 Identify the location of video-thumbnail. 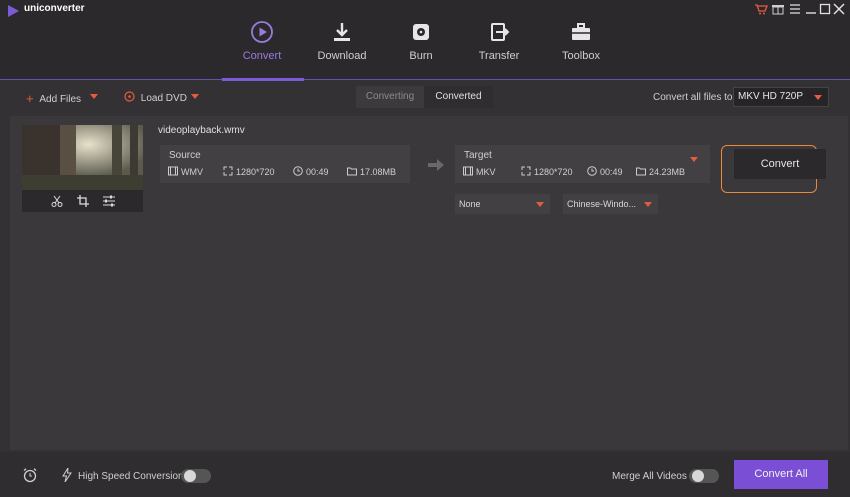
(82, 157).